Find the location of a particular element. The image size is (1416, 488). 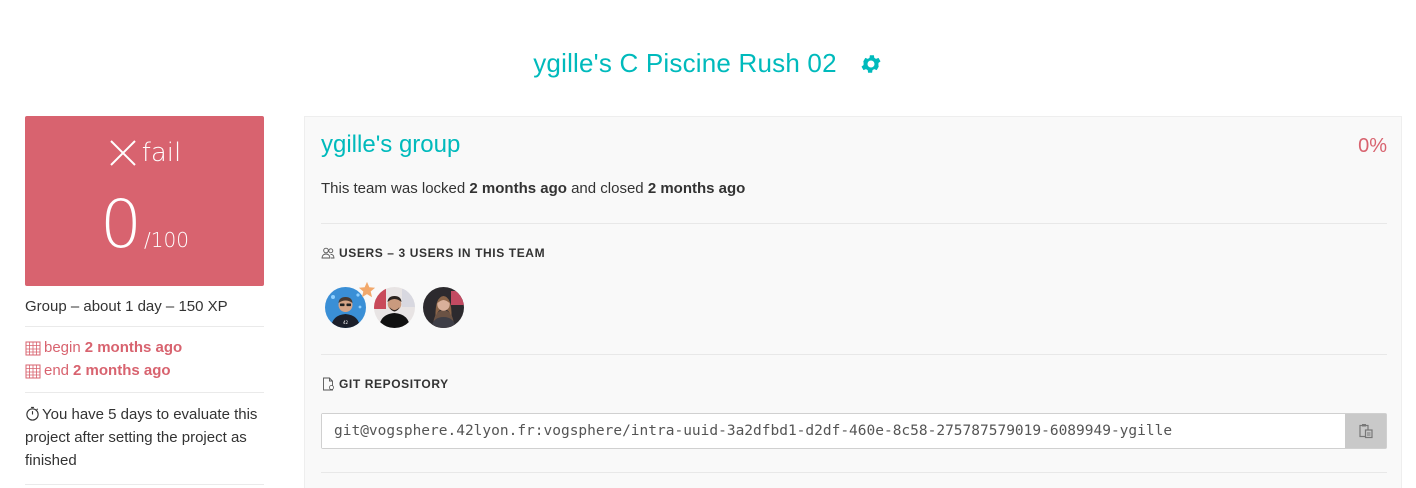

git-section-label: GIT REPOSITORY is located at coordinates (394, 384).